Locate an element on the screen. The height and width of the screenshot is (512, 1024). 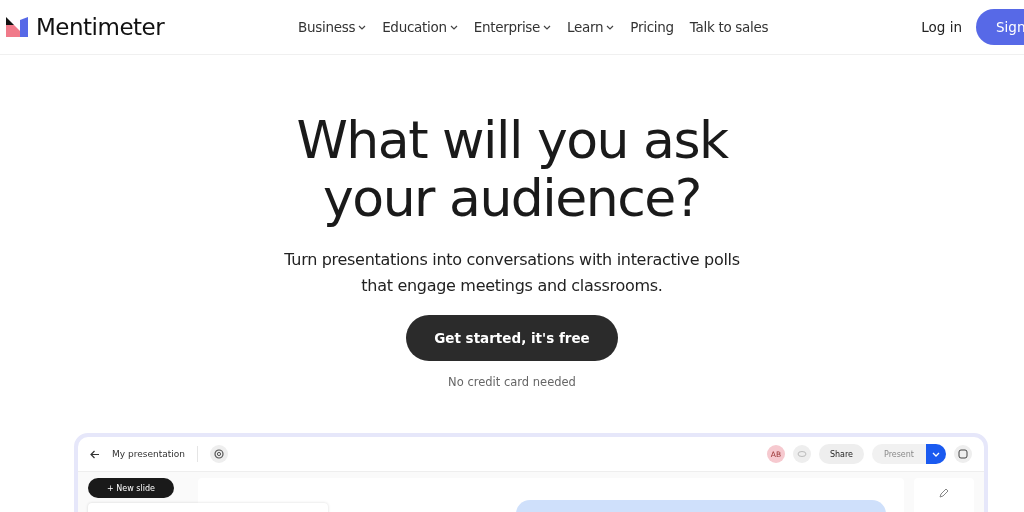
hero-heading: What will you ask is located at coordinates (512, 140).